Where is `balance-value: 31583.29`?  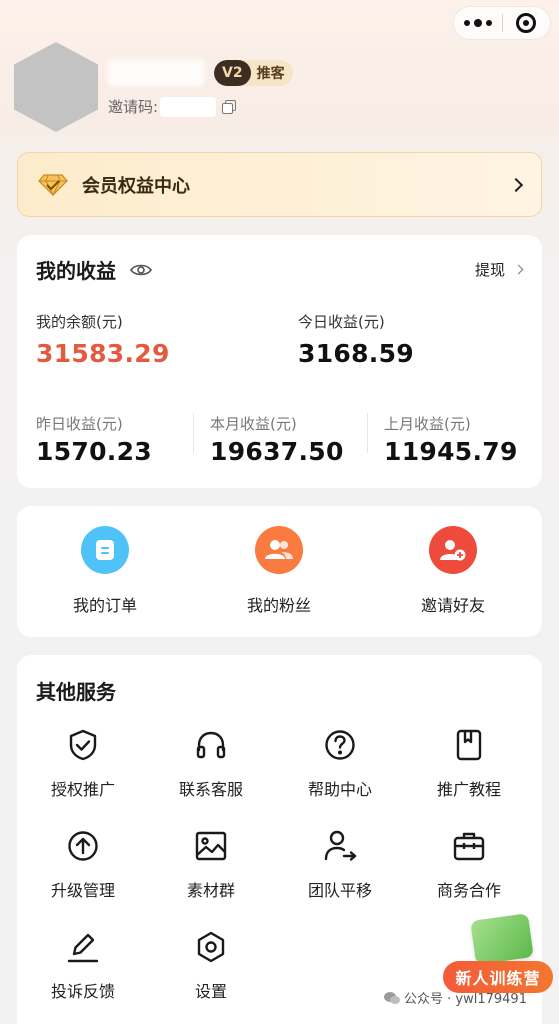 balance-value: 31583.29 is located at coordinates (103, 353).